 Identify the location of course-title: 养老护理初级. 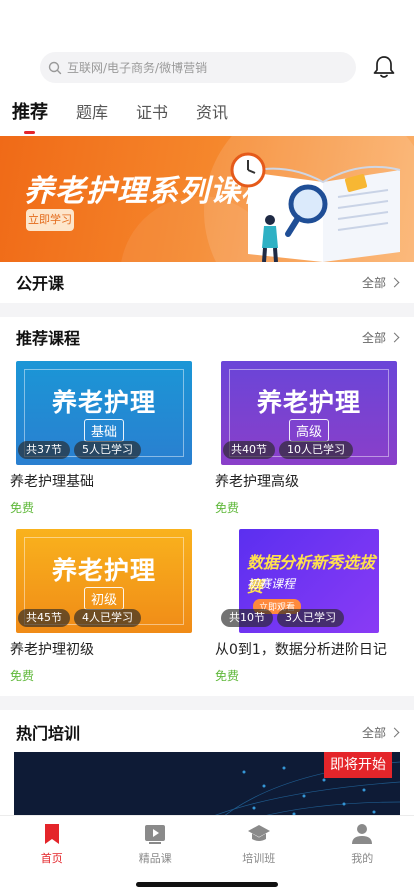
(52, 650).